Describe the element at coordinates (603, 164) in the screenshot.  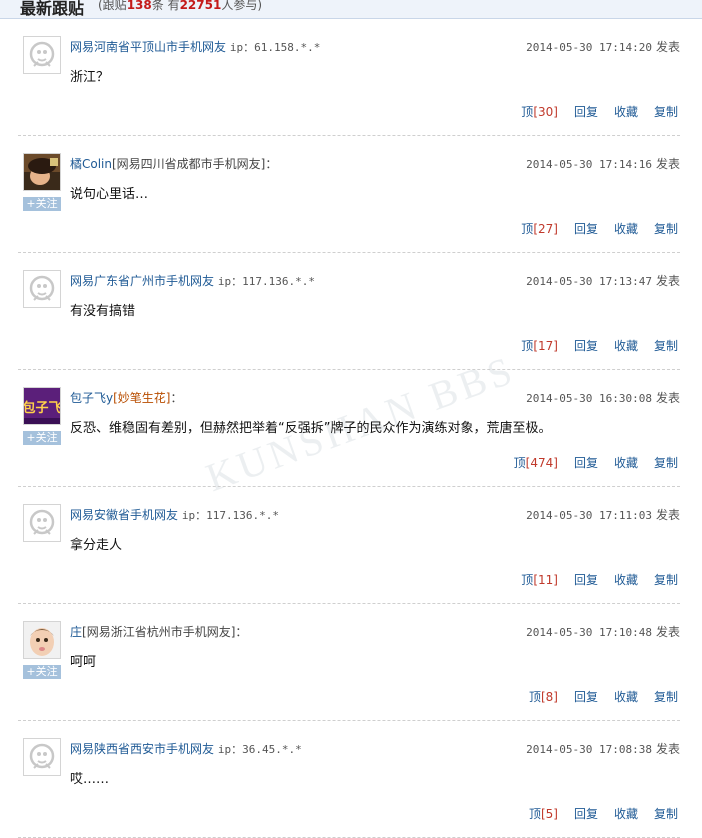
I see `post-time: 2014-05-30 17:14:16 发表` at that location.